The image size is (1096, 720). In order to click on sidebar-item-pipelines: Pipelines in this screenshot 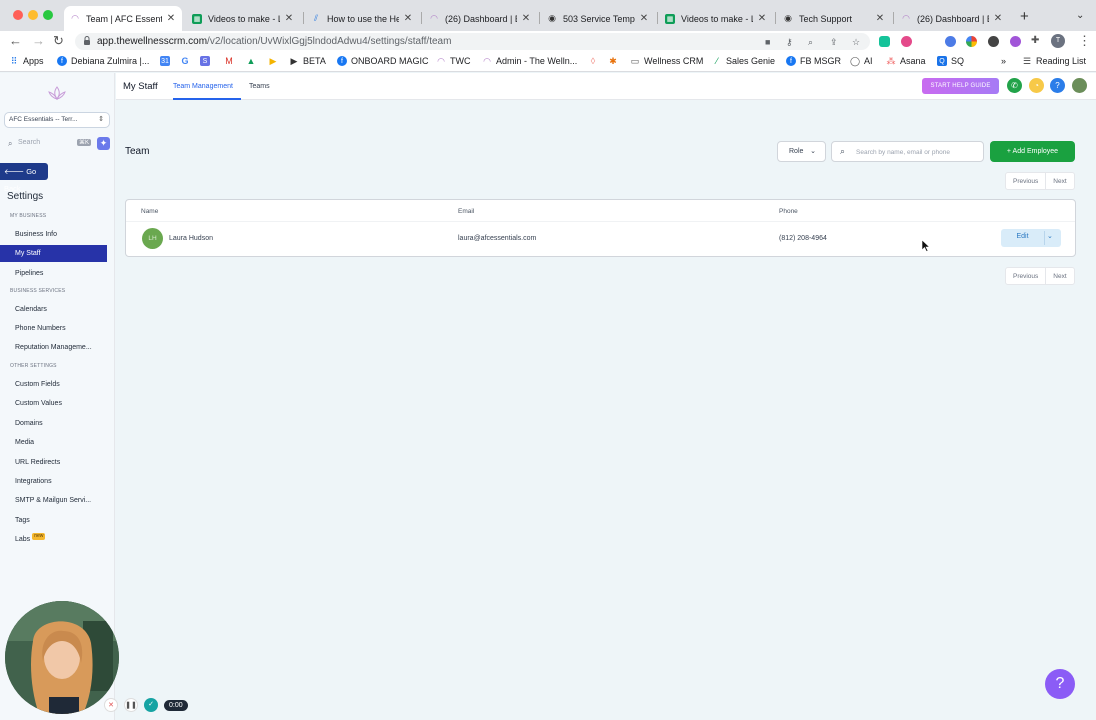, I will do `click(53, 273)`.